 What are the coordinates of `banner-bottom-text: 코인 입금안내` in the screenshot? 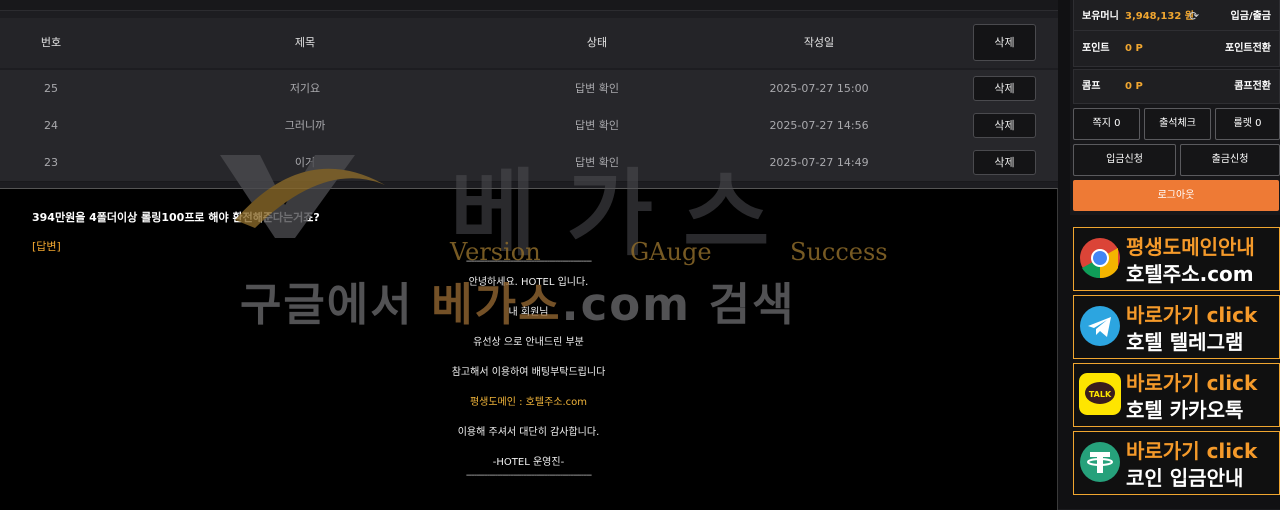 It's located at (1185, 478).